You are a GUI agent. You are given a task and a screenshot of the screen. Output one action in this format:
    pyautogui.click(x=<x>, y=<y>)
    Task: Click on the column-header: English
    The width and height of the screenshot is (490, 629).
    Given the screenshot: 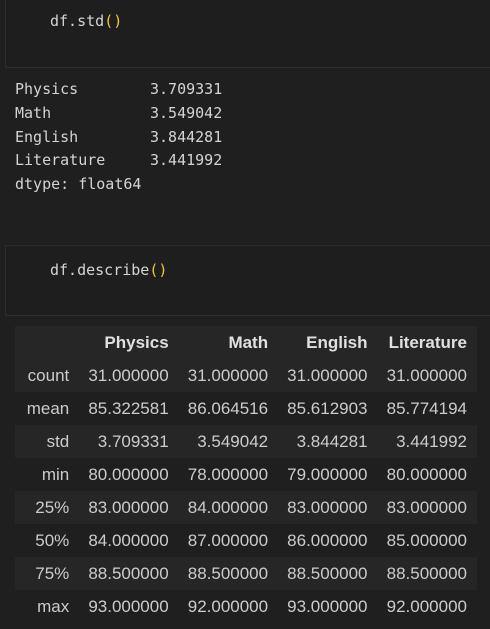 What is the action you would take?
    pyautogui.click(x=328, y=342)
    